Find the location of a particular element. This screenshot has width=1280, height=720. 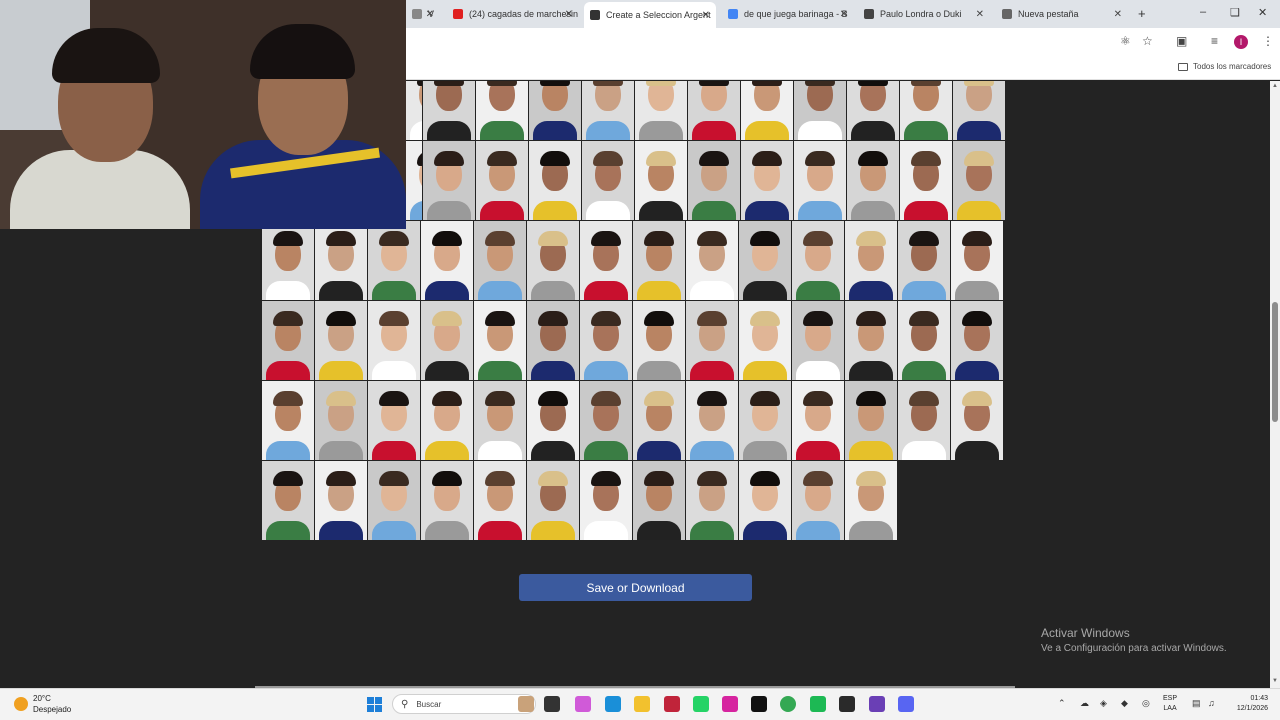

maximize-icon: ❑ is located at coordinates (1235, 12).